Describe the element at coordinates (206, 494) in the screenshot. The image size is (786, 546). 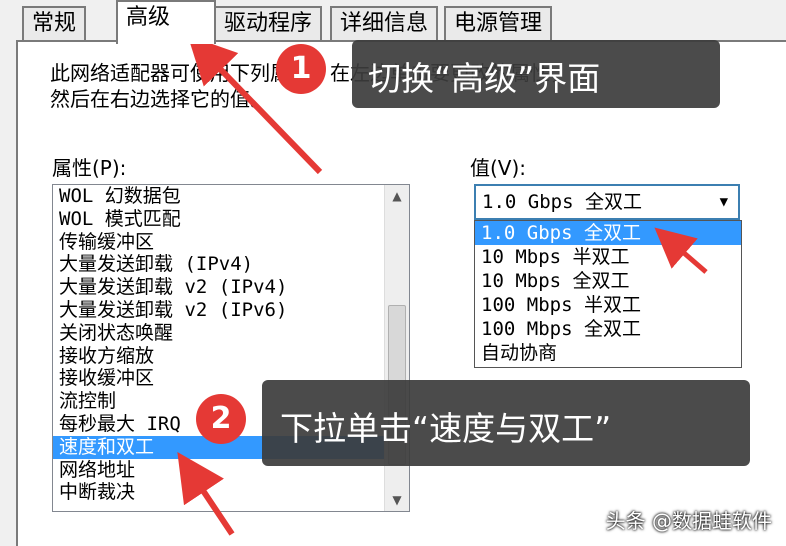
I see `step2-arrow` at that location.